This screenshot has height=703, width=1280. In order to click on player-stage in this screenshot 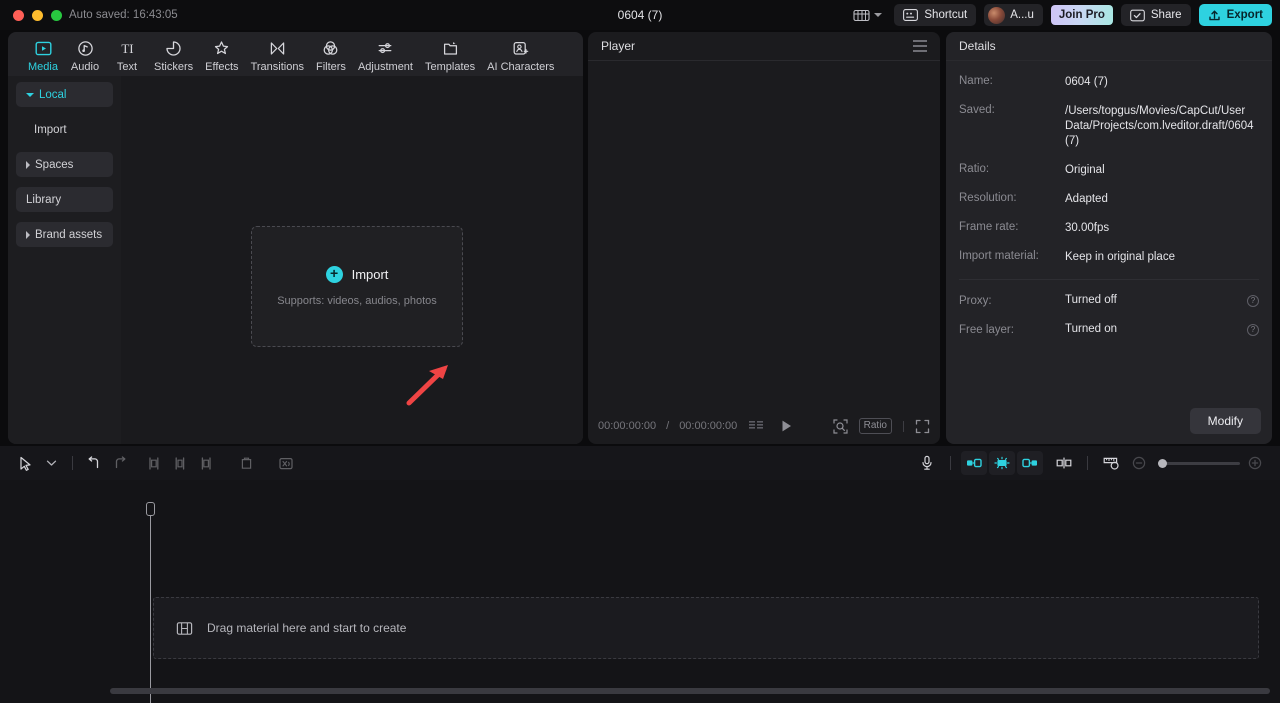, I will do `click(764, 234)`.